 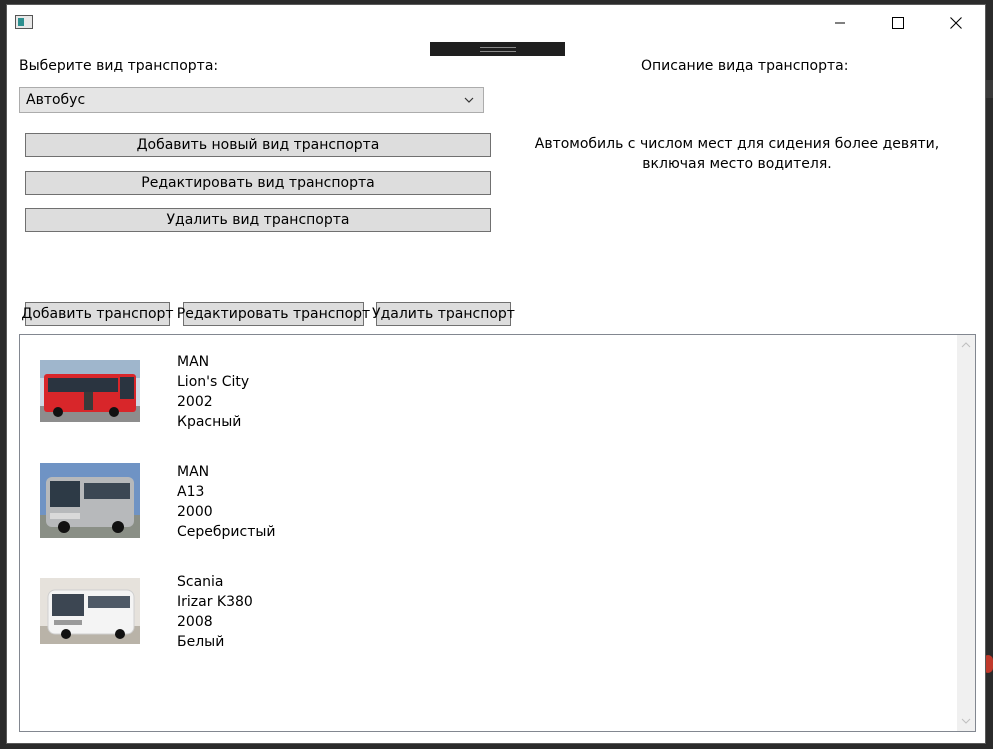 What do you see at coordinates (226, 532) in the screenshot?
I see `vehicle-color: Серебристый` at bounding box center [226, 532].